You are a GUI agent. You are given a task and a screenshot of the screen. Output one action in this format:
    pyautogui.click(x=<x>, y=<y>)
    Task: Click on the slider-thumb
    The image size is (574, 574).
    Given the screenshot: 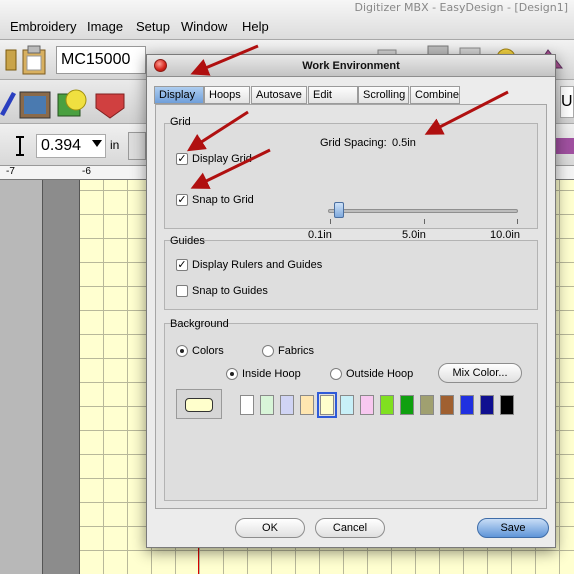 What is the action you would take?
    pyautogui.click(x=338, y=210)
    